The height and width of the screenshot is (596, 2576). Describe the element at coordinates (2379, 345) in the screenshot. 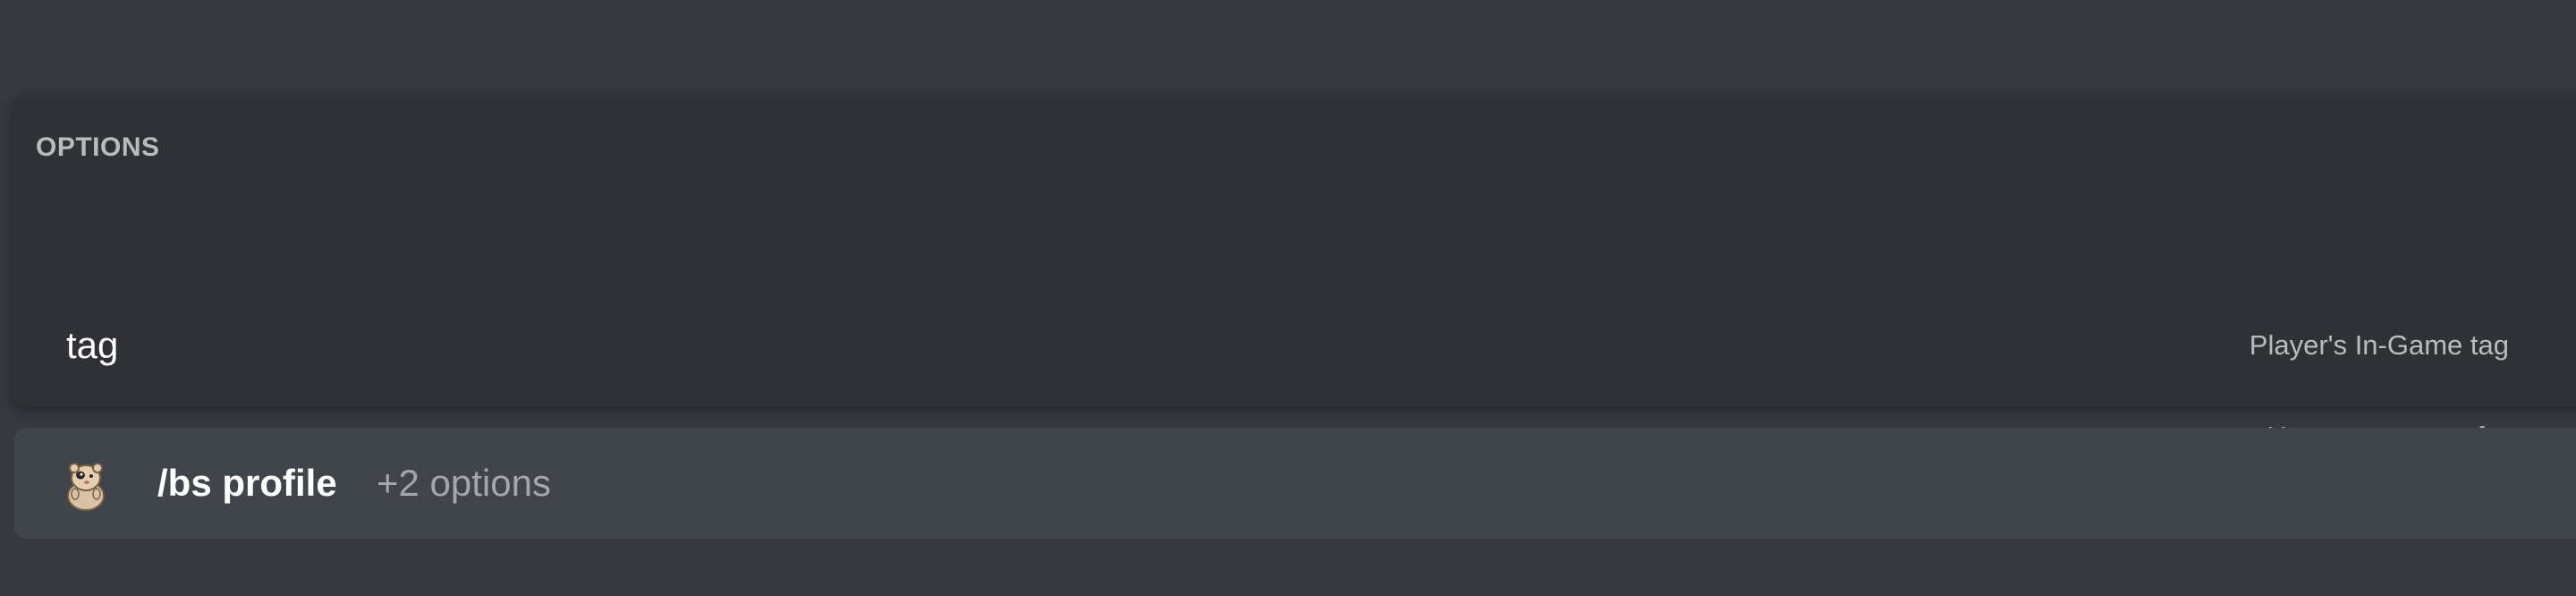

I see `option-description: Player's In-Game tag` at that location.